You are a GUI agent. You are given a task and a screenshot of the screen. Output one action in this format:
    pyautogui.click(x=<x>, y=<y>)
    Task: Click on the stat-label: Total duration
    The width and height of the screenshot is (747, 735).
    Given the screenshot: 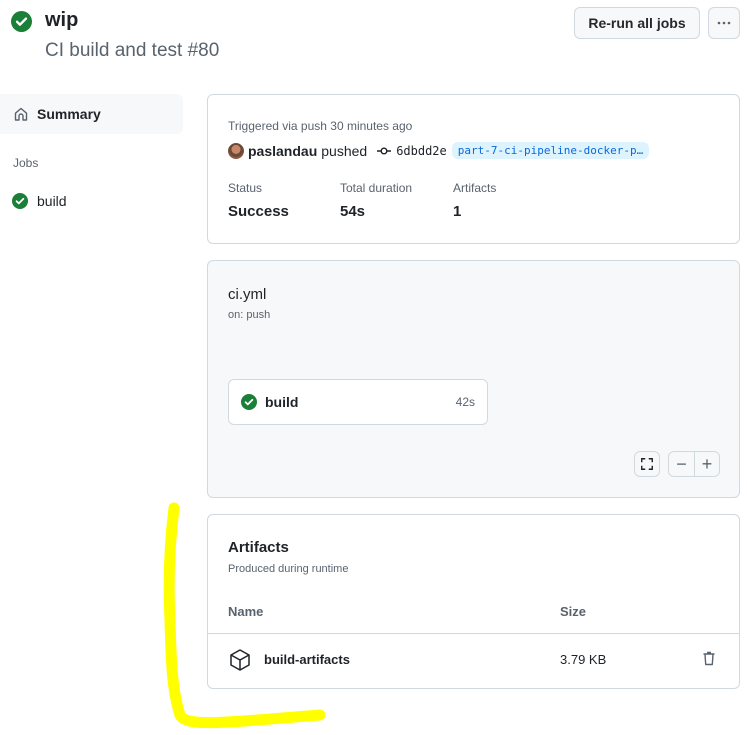 What is the action you would take?
    pyautogui.click(x=376, y=188)
    